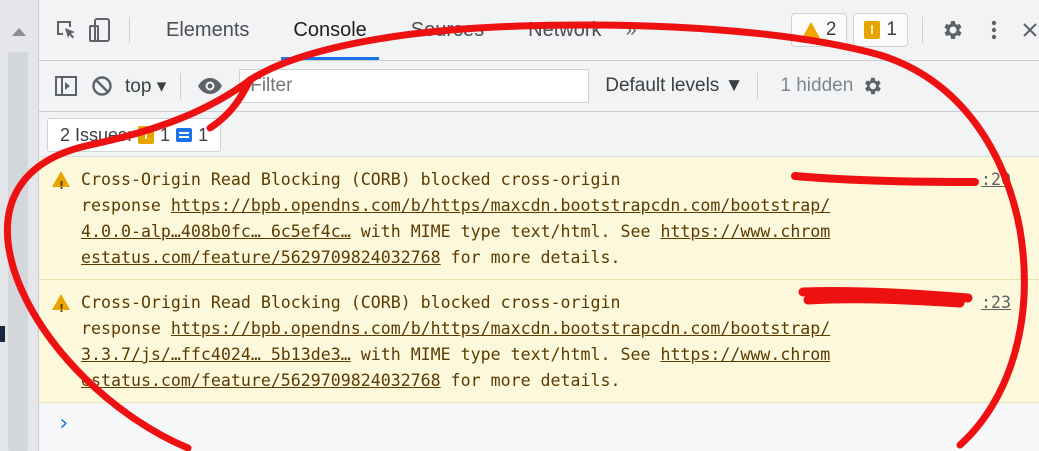  Describe the element at coordinates (674, 86) in the screenshot. I see `log-levels-dropdown: Default levels ▼` at that location.